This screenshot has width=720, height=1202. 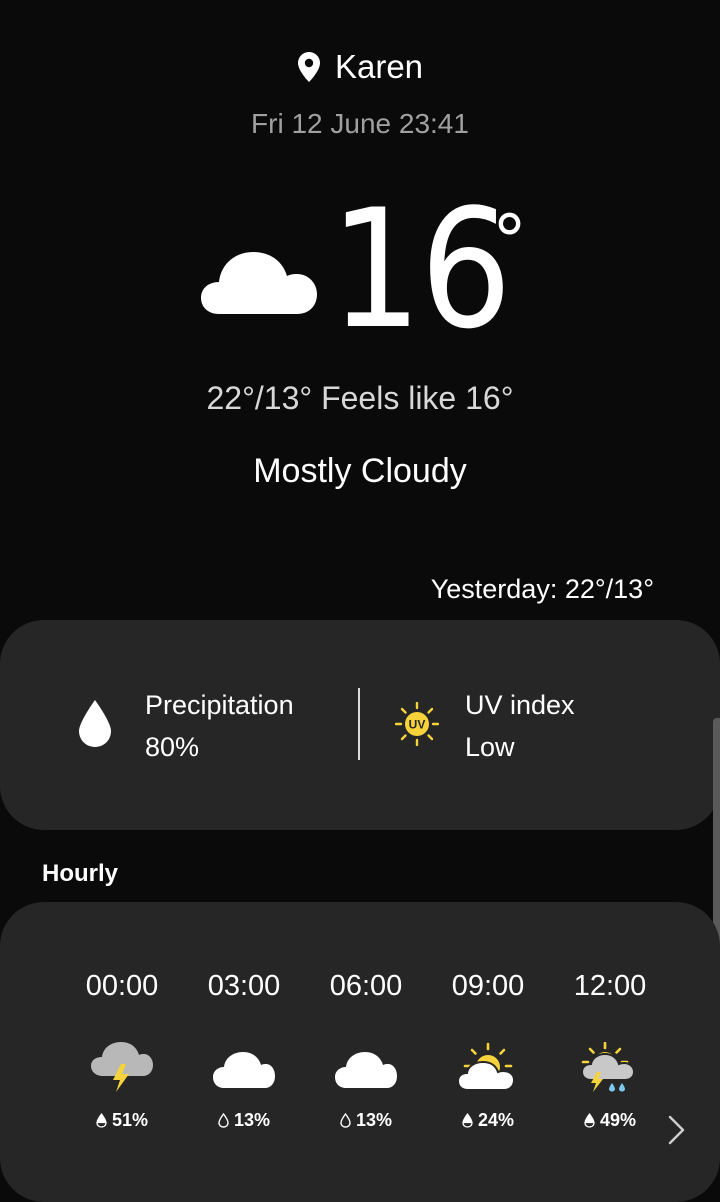 What do you see at coordinates (608, 1067) in the screenshot?
I see `sun-thunder-rain-icon` at bounding box center [608, 1067].